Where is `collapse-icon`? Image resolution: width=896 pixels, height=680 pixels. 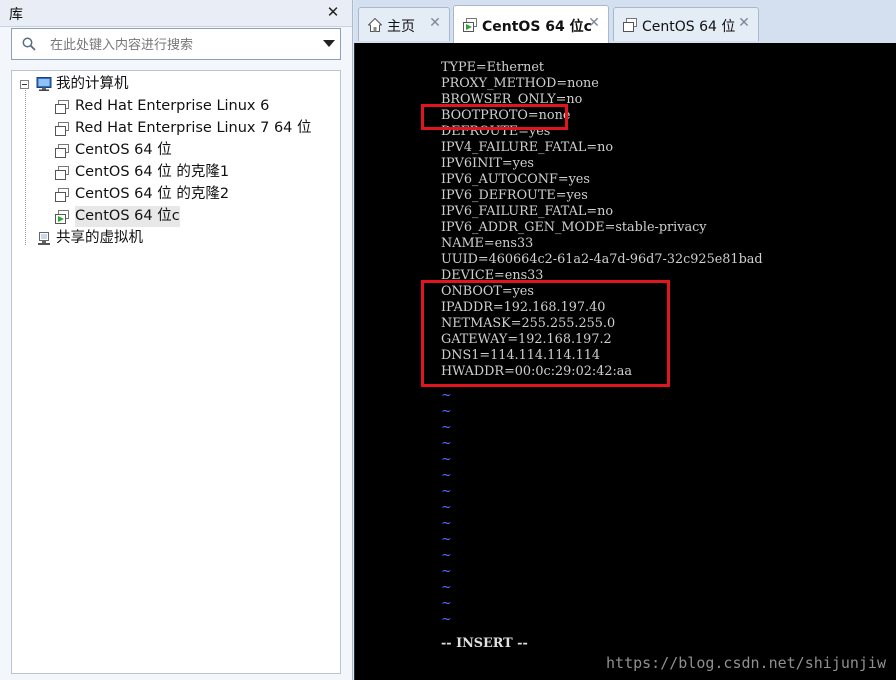
collapse-icon is located at coordinates (24, 84).